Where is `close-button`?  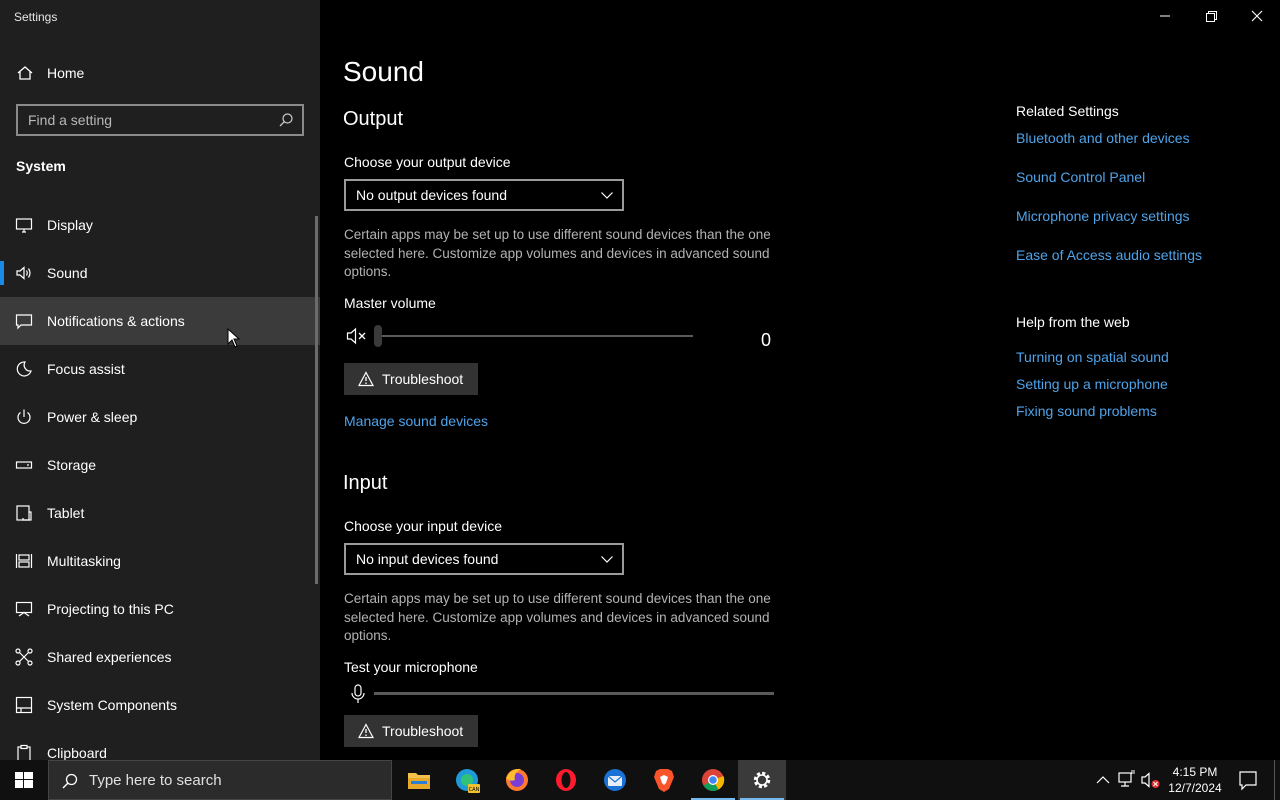 close-button is located at coordinates (1257, 16).